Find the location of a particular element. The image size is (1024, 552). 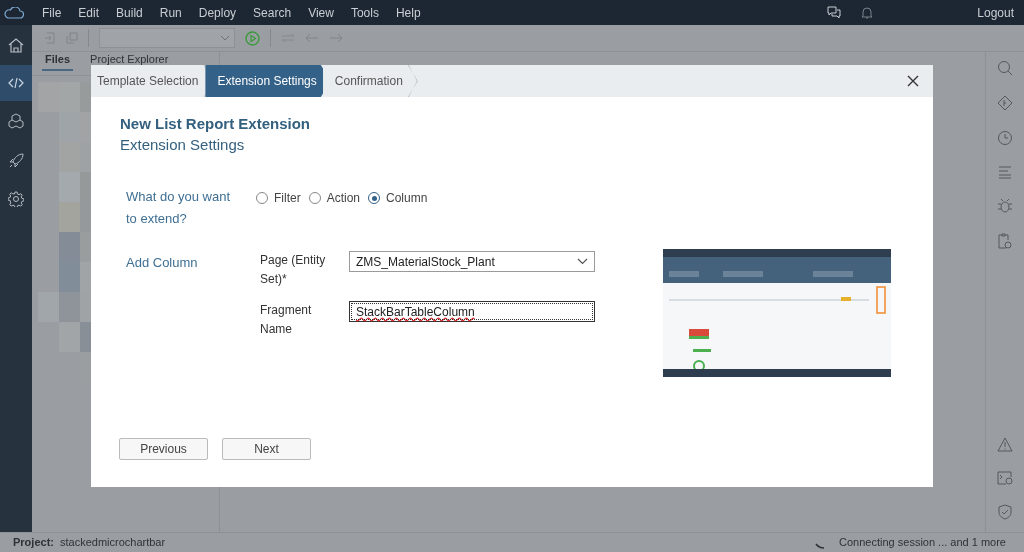

close-icon is located at coordinates (913, 81).